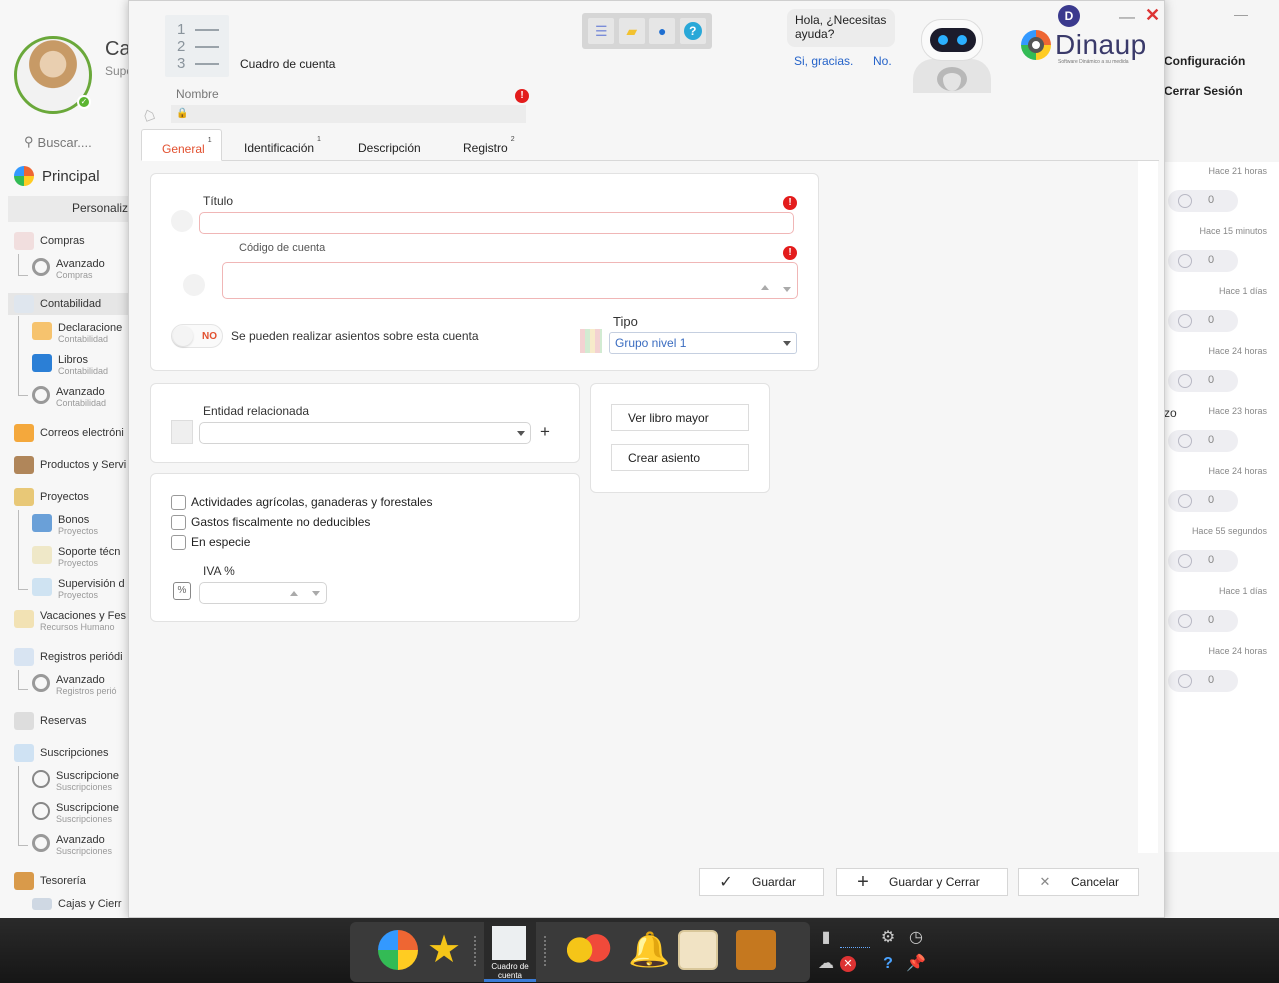 The height and width of the screenshot is (983, 1279). Describe the element at coordinates (631, 31) in the screenshot. I see `folder-icon: ▰` at that location.